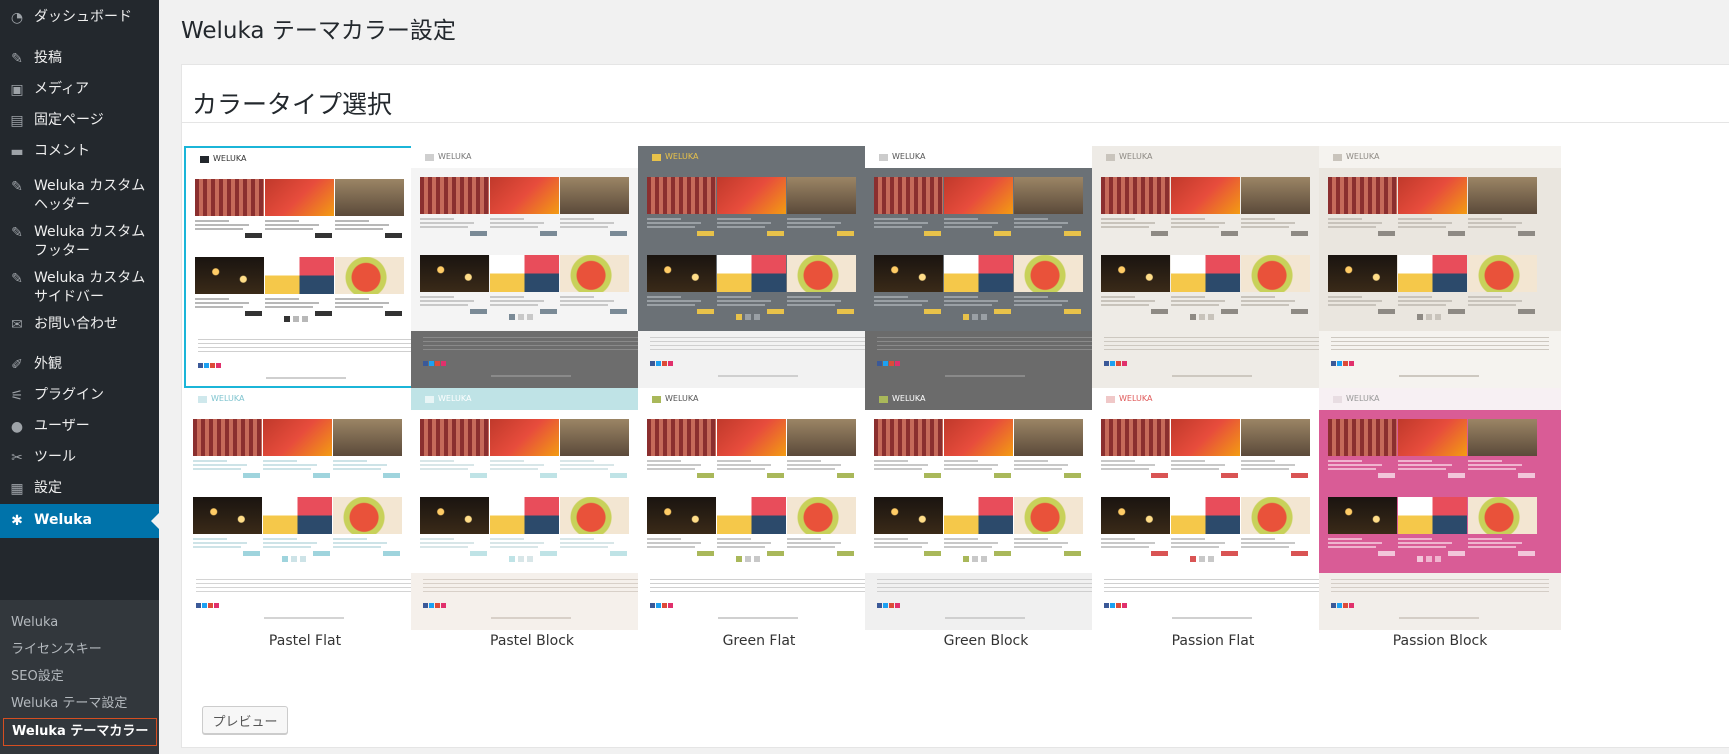 The height and width of the screenshot is (754, 1729). What do you see at coordinates (1440, 641) in the screenshot?
I see `theme-option-label: Passion Block` at bounding box center [1440, 641].